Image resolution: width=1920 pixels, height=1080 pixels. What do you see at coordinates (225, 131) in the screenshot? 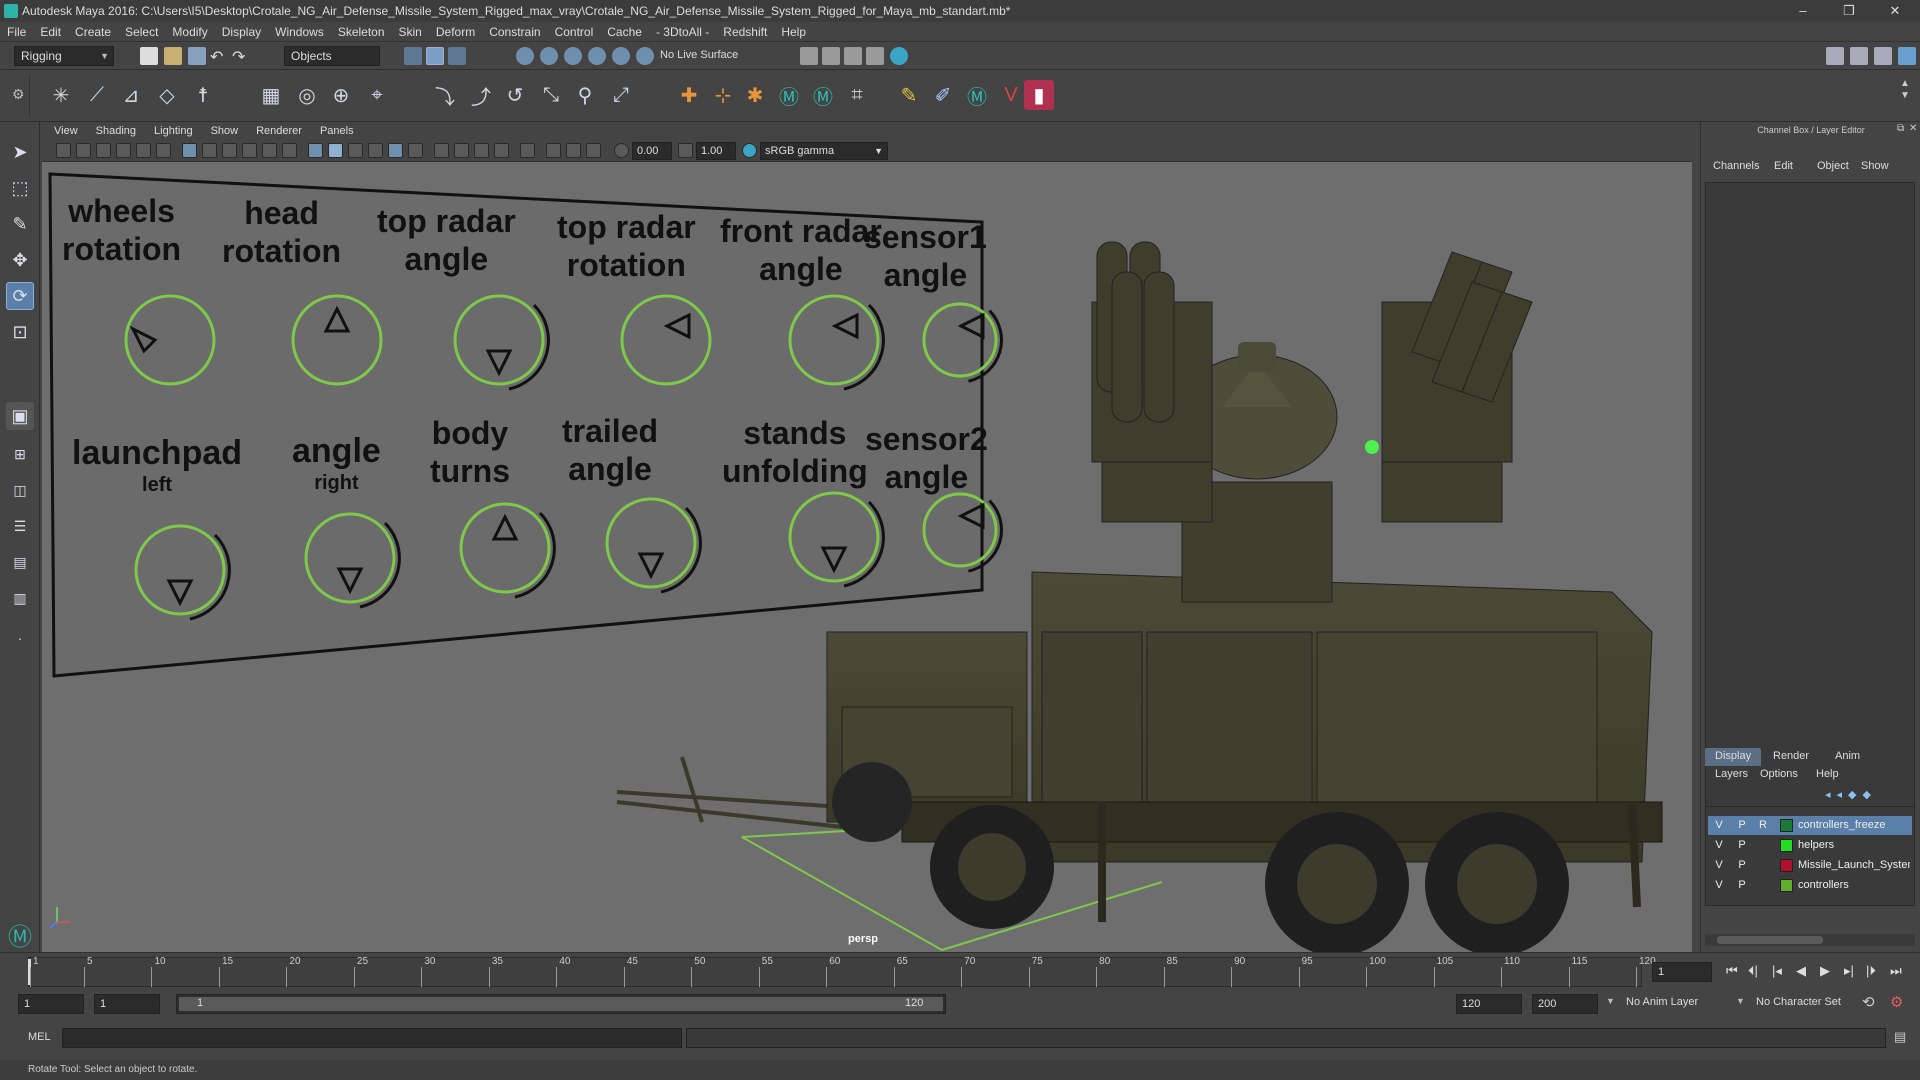
I see `panel-menu-show: Show` at bounding box center [225, 131].